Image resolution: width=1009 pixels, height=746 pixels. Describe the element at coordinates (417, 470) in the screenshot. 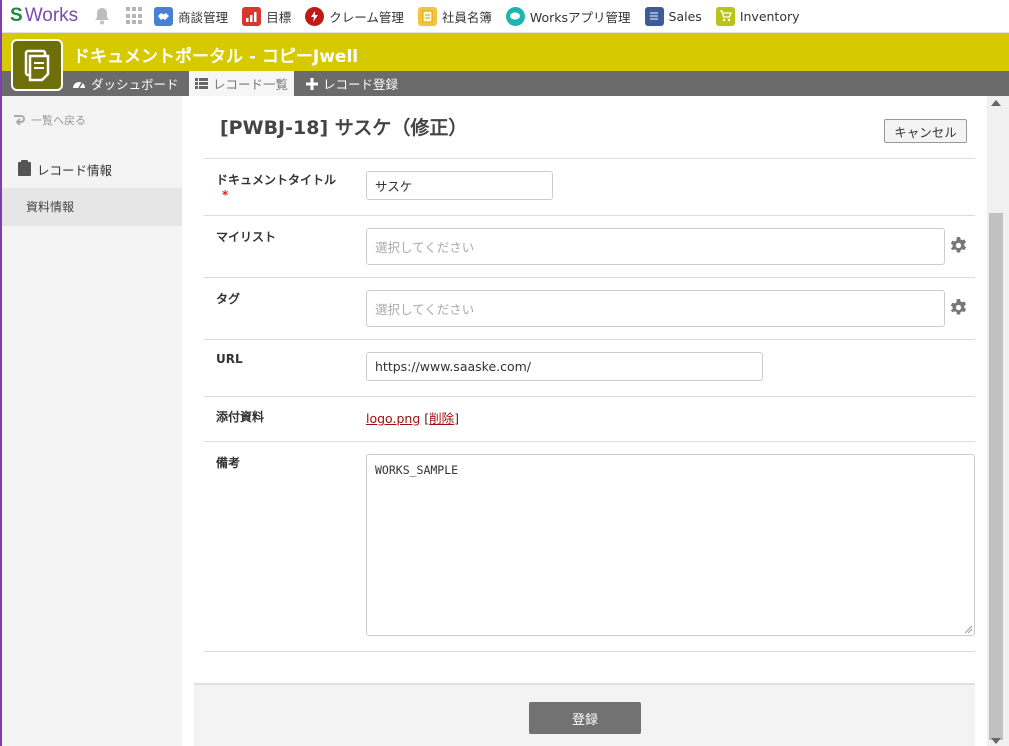

I see `note-text: WORKS_SAMPLE` at that location.